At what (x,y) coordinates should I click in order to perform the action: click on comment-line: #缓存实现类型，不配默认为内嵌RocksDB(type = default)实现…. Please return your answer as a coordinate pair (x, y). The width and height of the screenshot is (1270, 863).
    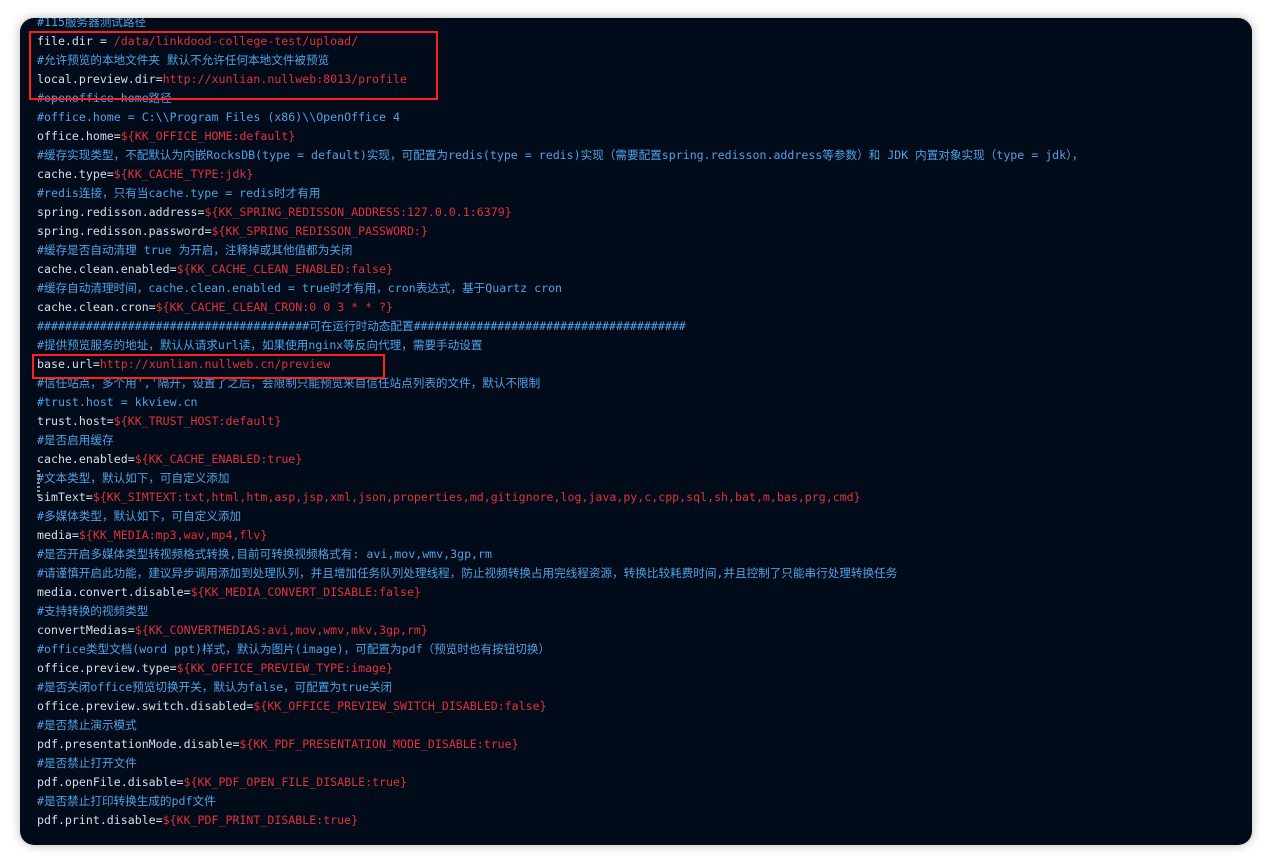
    Looking at the image, I should click on (637, 155).